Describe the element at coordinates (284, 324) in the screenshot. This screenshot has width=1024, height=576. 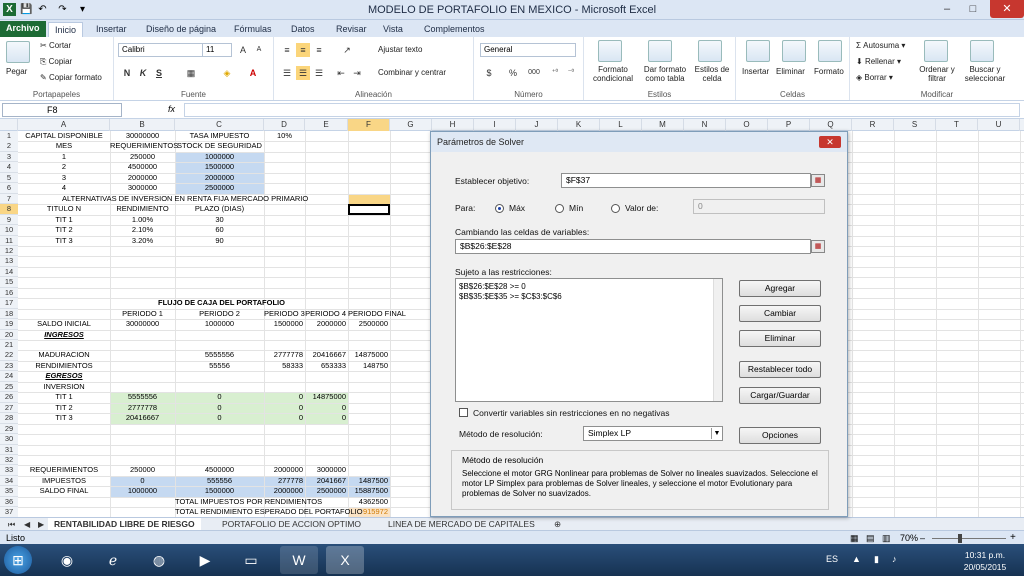
I see `cell-d19: 1500000` at that location.